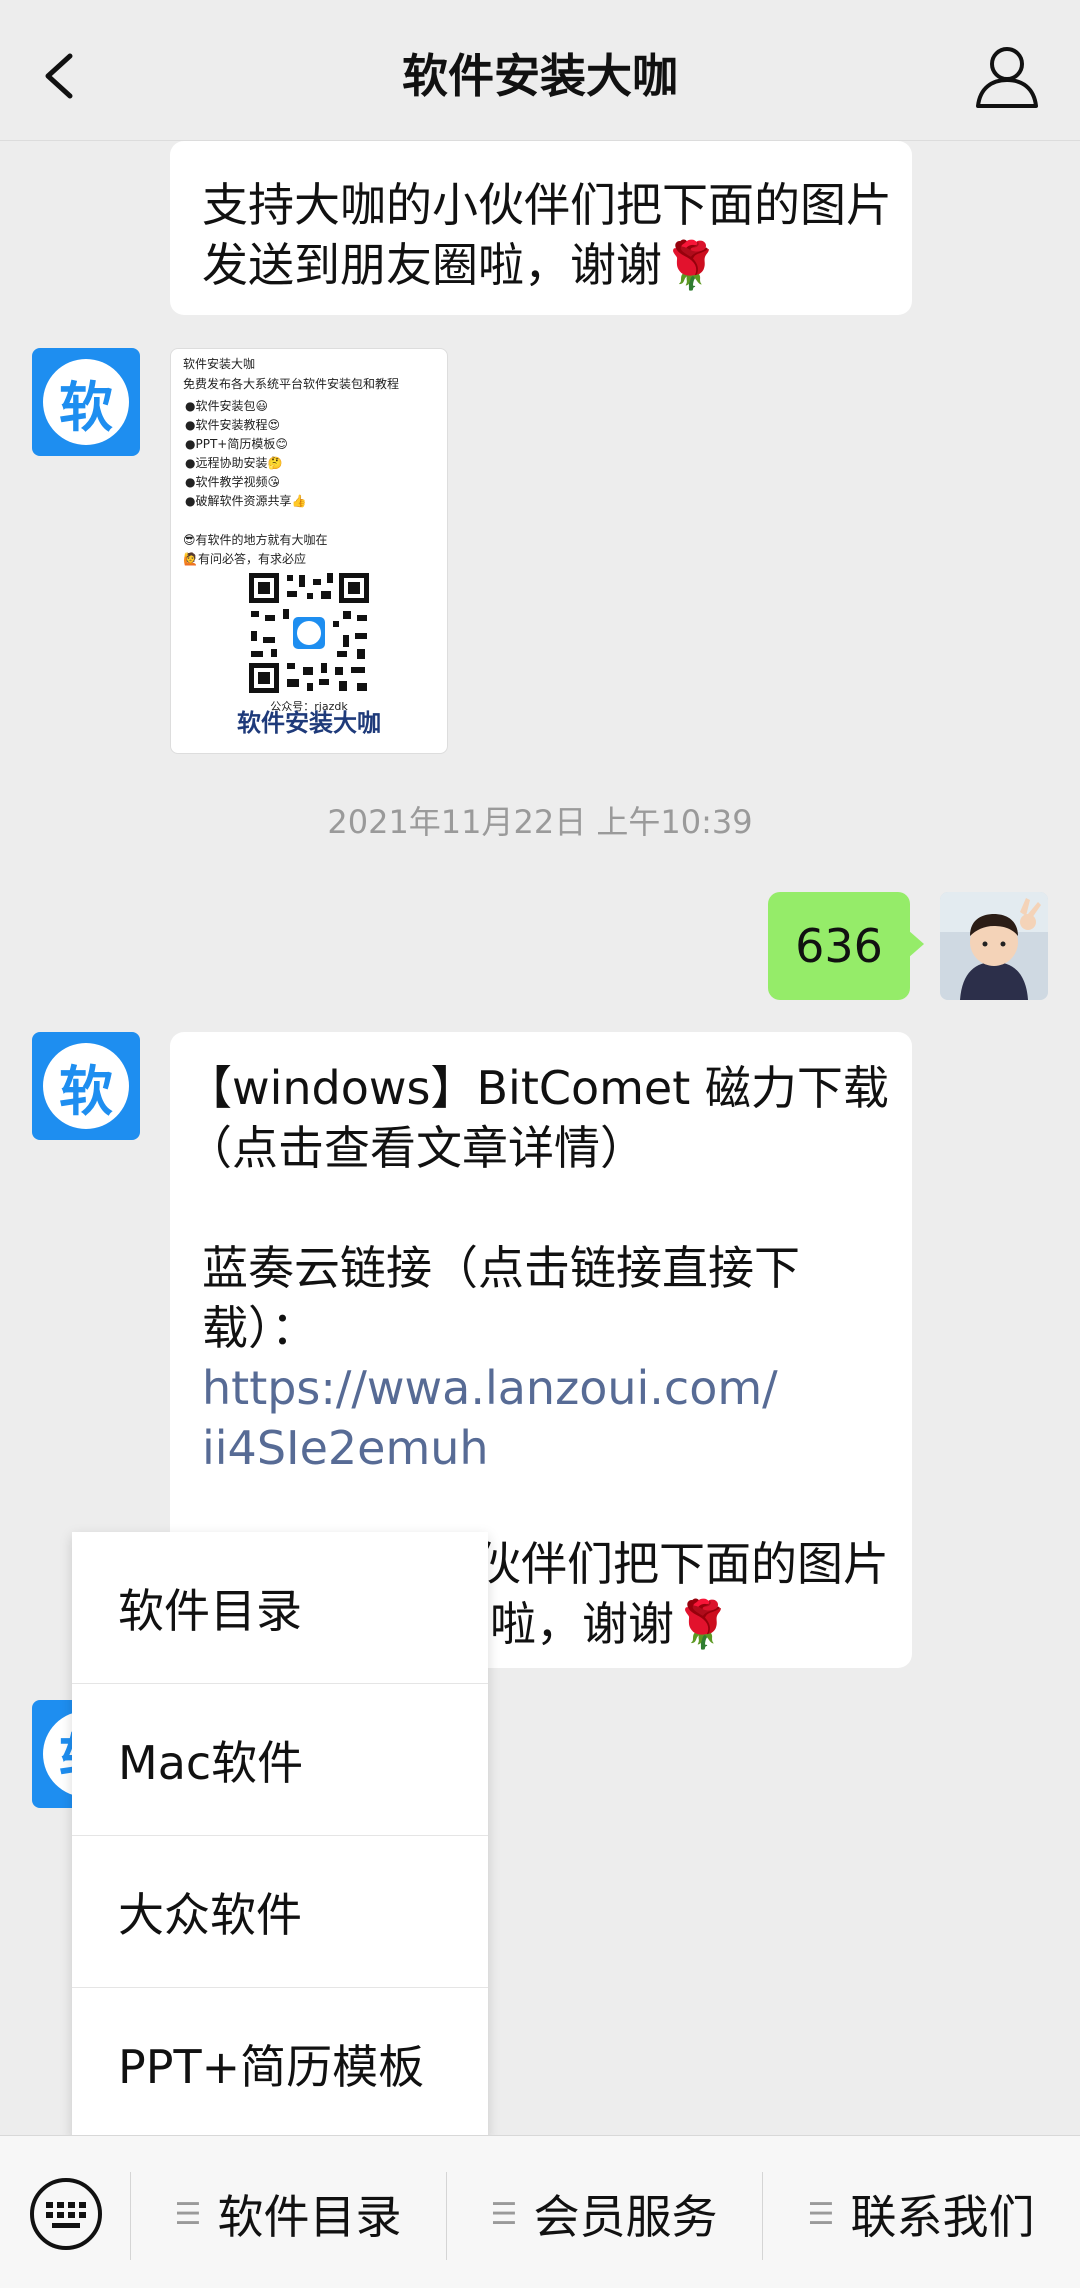 Image resolution: width=1080 pixels, height=2288 pixels. I want to click on article-text: 蓝奏云链接（点击链接直接下, so click(501, 1268).